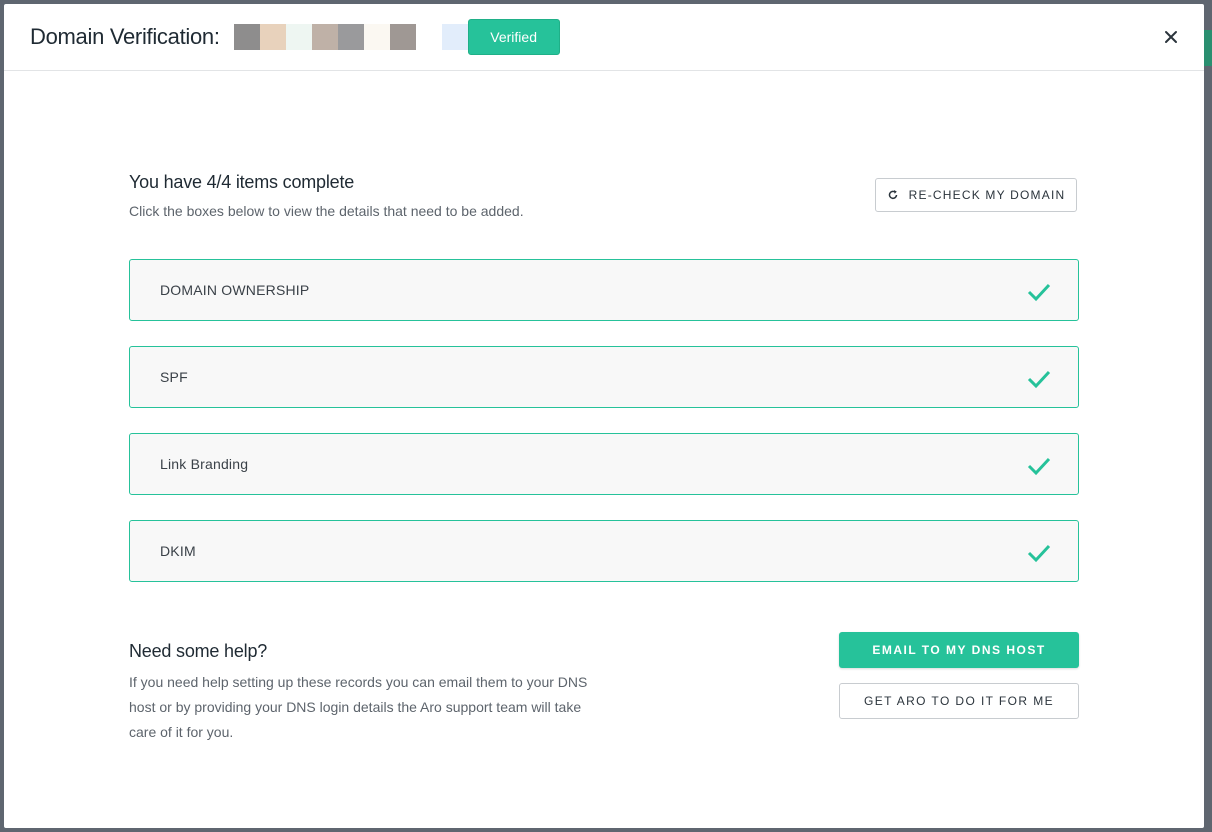 This screenshot has width=1212, height=832. Describe the element at coordinates (178, 551) in the screenshot. I see `item-label: DKIM` at that location.